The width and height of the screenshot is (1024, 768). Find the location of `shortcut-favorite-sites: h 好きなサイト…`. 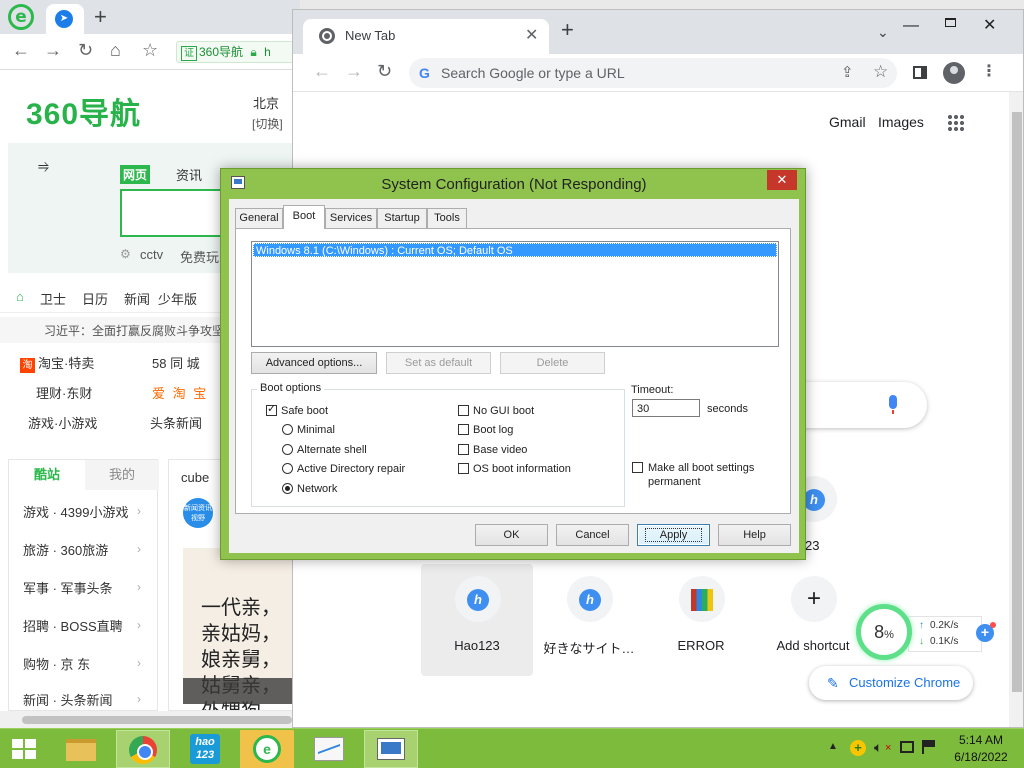

shortcut-favorite-sites: h 好きなサイト… is located at coordinates (589, 620).